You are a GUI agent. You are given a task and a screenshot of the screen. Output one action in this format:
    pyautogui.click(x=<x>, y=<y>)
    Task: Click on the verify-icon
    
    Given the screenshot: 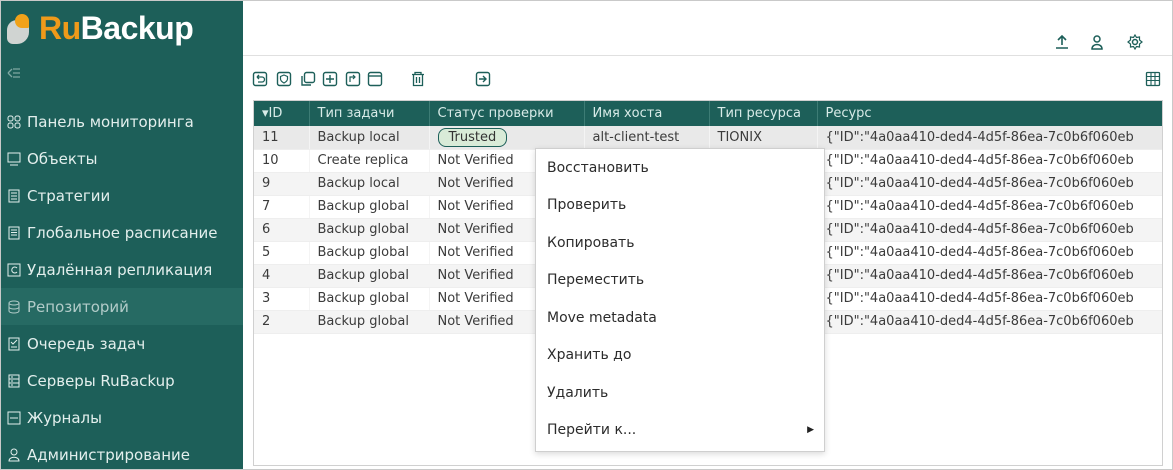 What is the action you would take?
    pyautogui.click(x=284, y=79)
    